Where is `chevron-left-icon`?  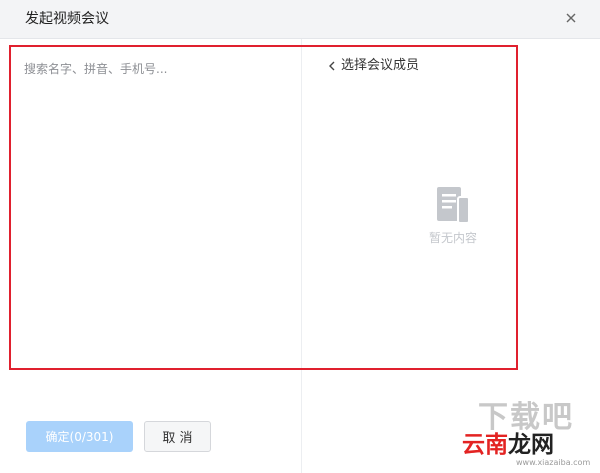 chevron-left-icon is located at coordinates (332, 66).